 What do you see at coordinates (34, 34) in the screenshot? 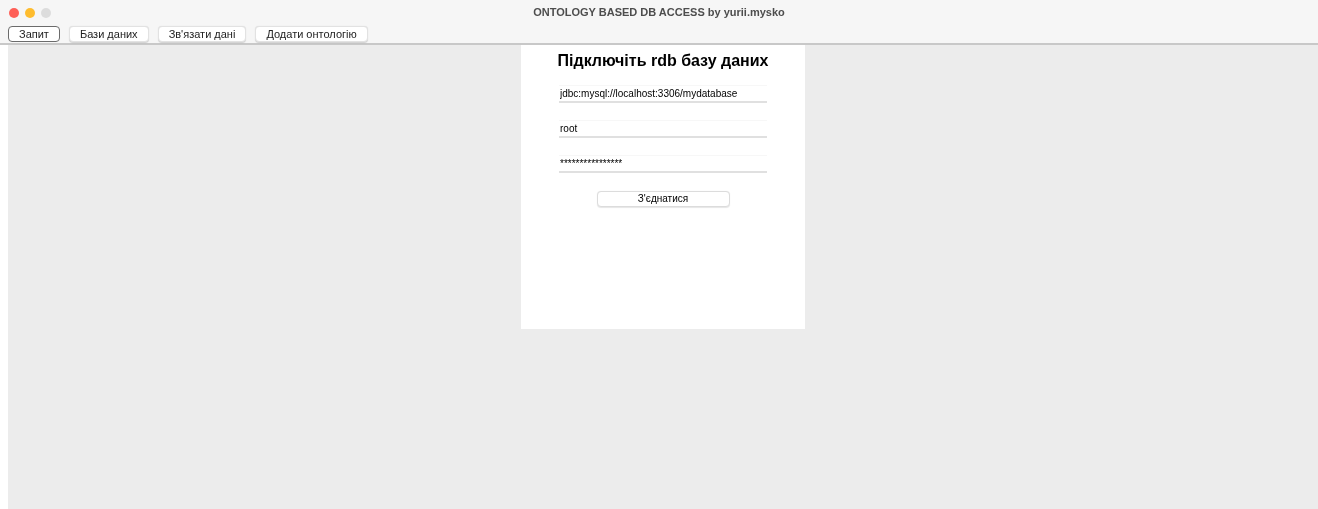
I see `tab: Запит` at bounding box center [34, 34].